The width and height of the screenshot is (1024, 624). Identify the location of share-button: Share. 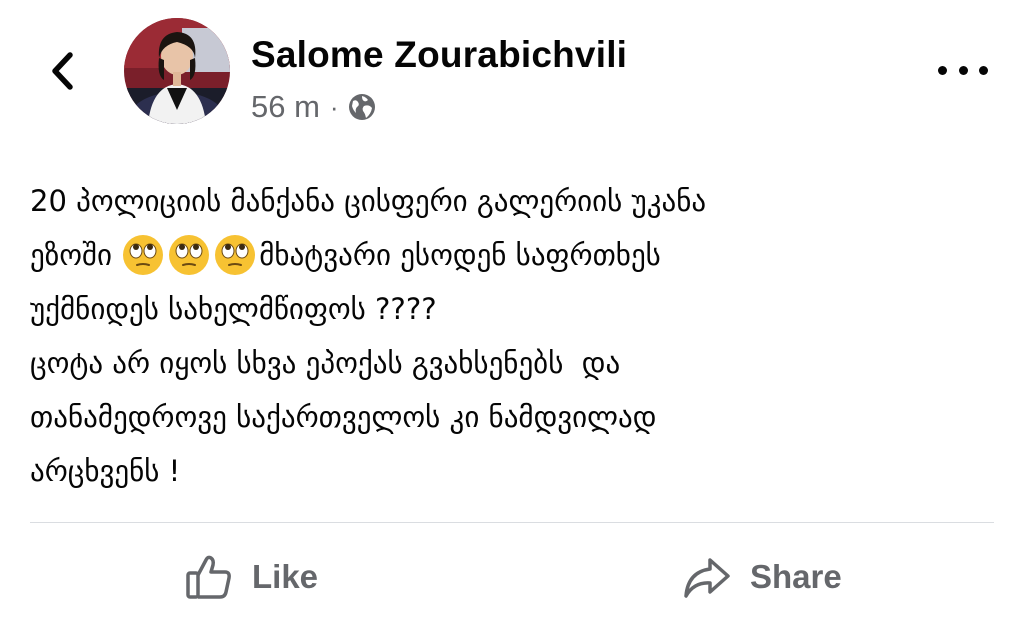
(762, 577).